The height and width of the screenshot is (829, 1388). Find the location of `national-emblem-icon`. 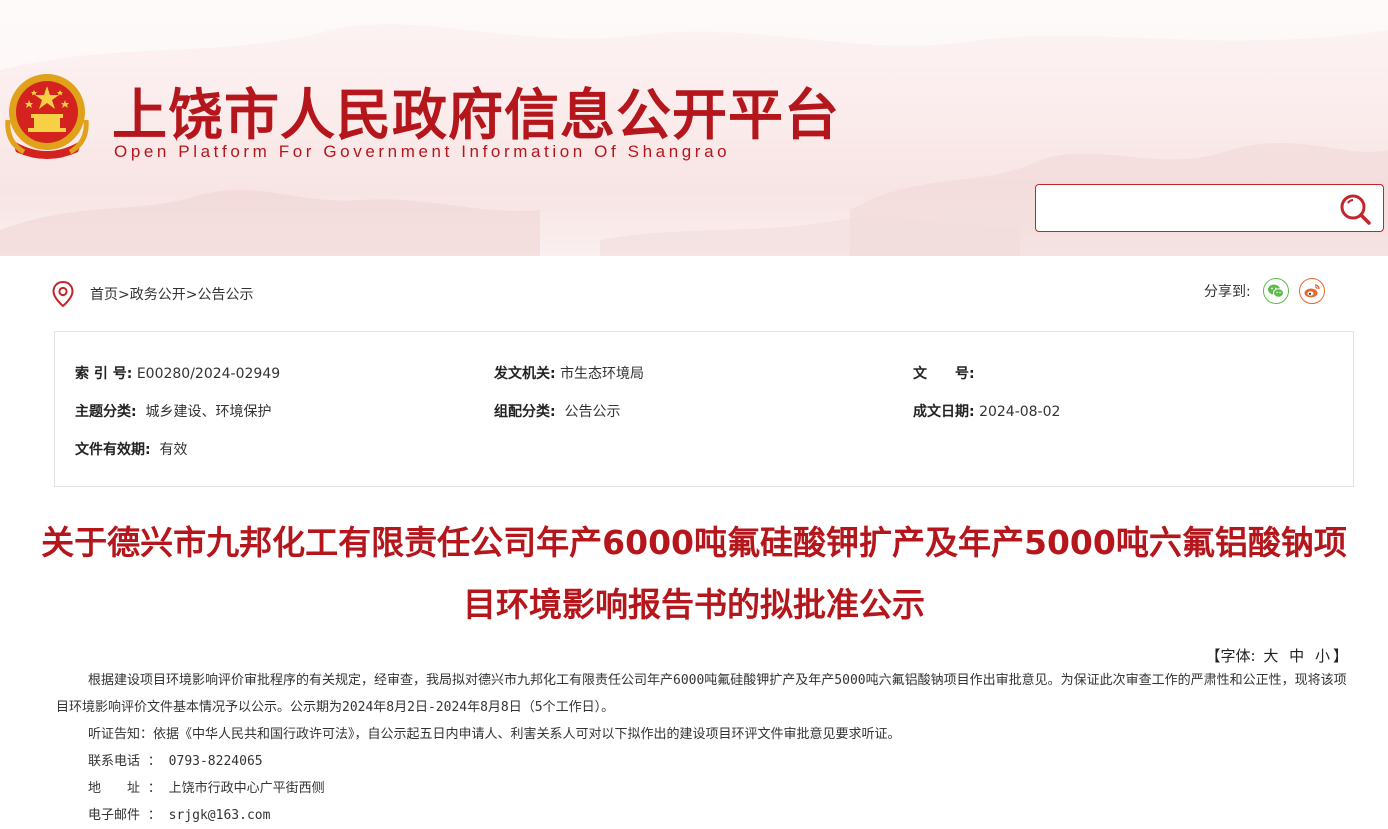

national-emblem-icon is located at coordinates (47, 116).